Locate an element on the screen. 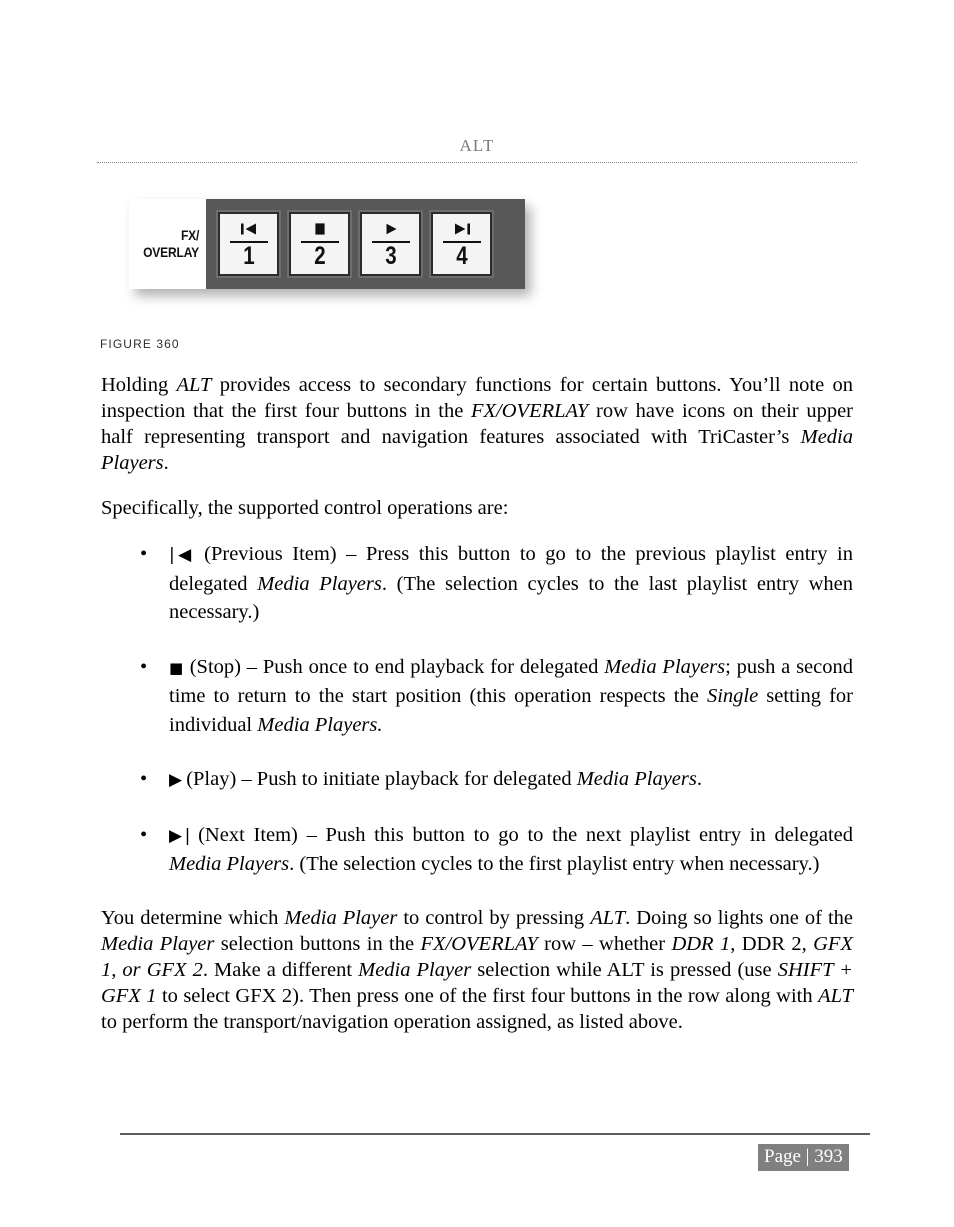 The height and width of the screenshot is (1227, 954). panel-button-number: 1 is located at coordinates (248, 256).